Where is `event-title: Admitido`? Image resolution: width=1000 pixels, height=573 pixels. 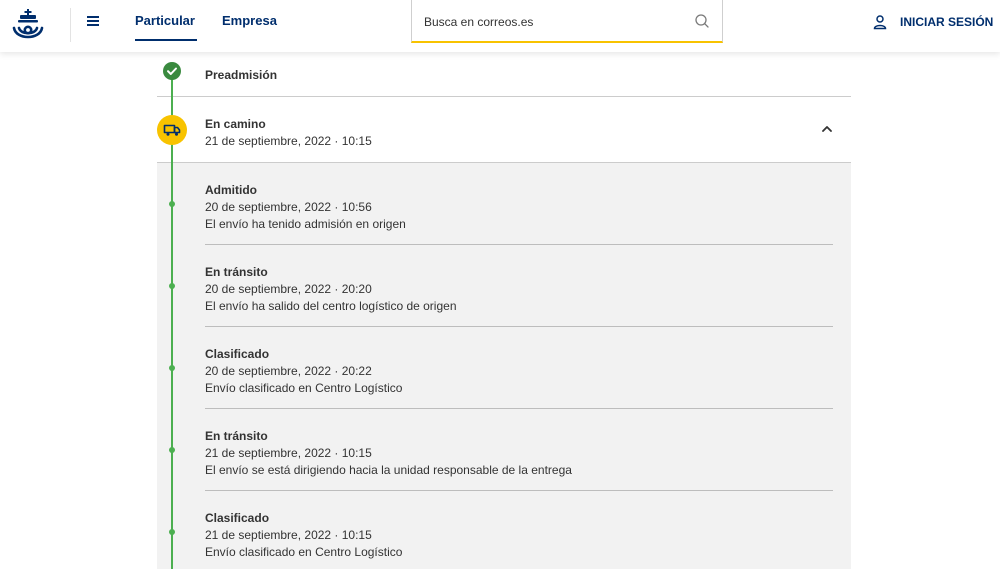 event-title: Admitido is located at coordinates (231, 190).